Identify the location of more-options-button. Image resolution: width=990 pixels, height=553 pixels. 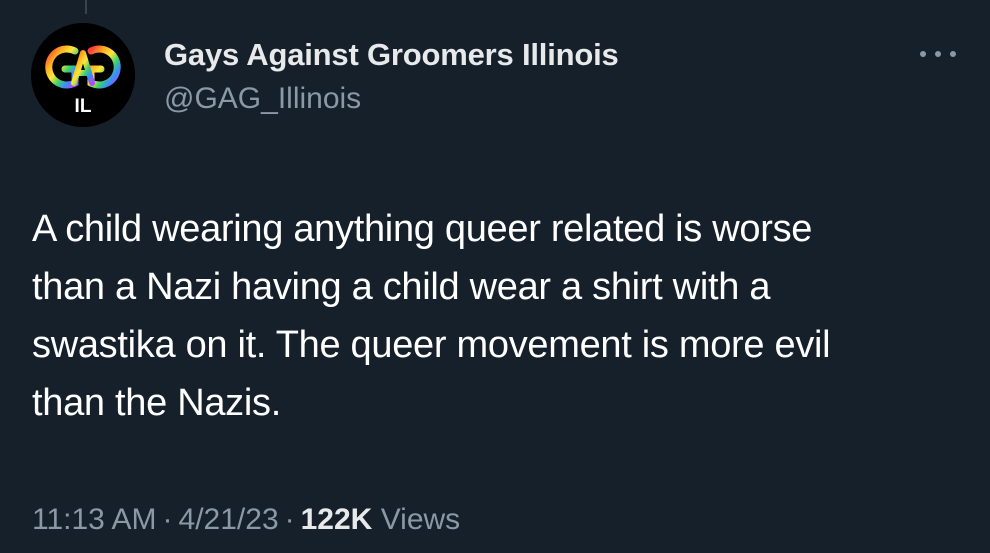
(938, 54).